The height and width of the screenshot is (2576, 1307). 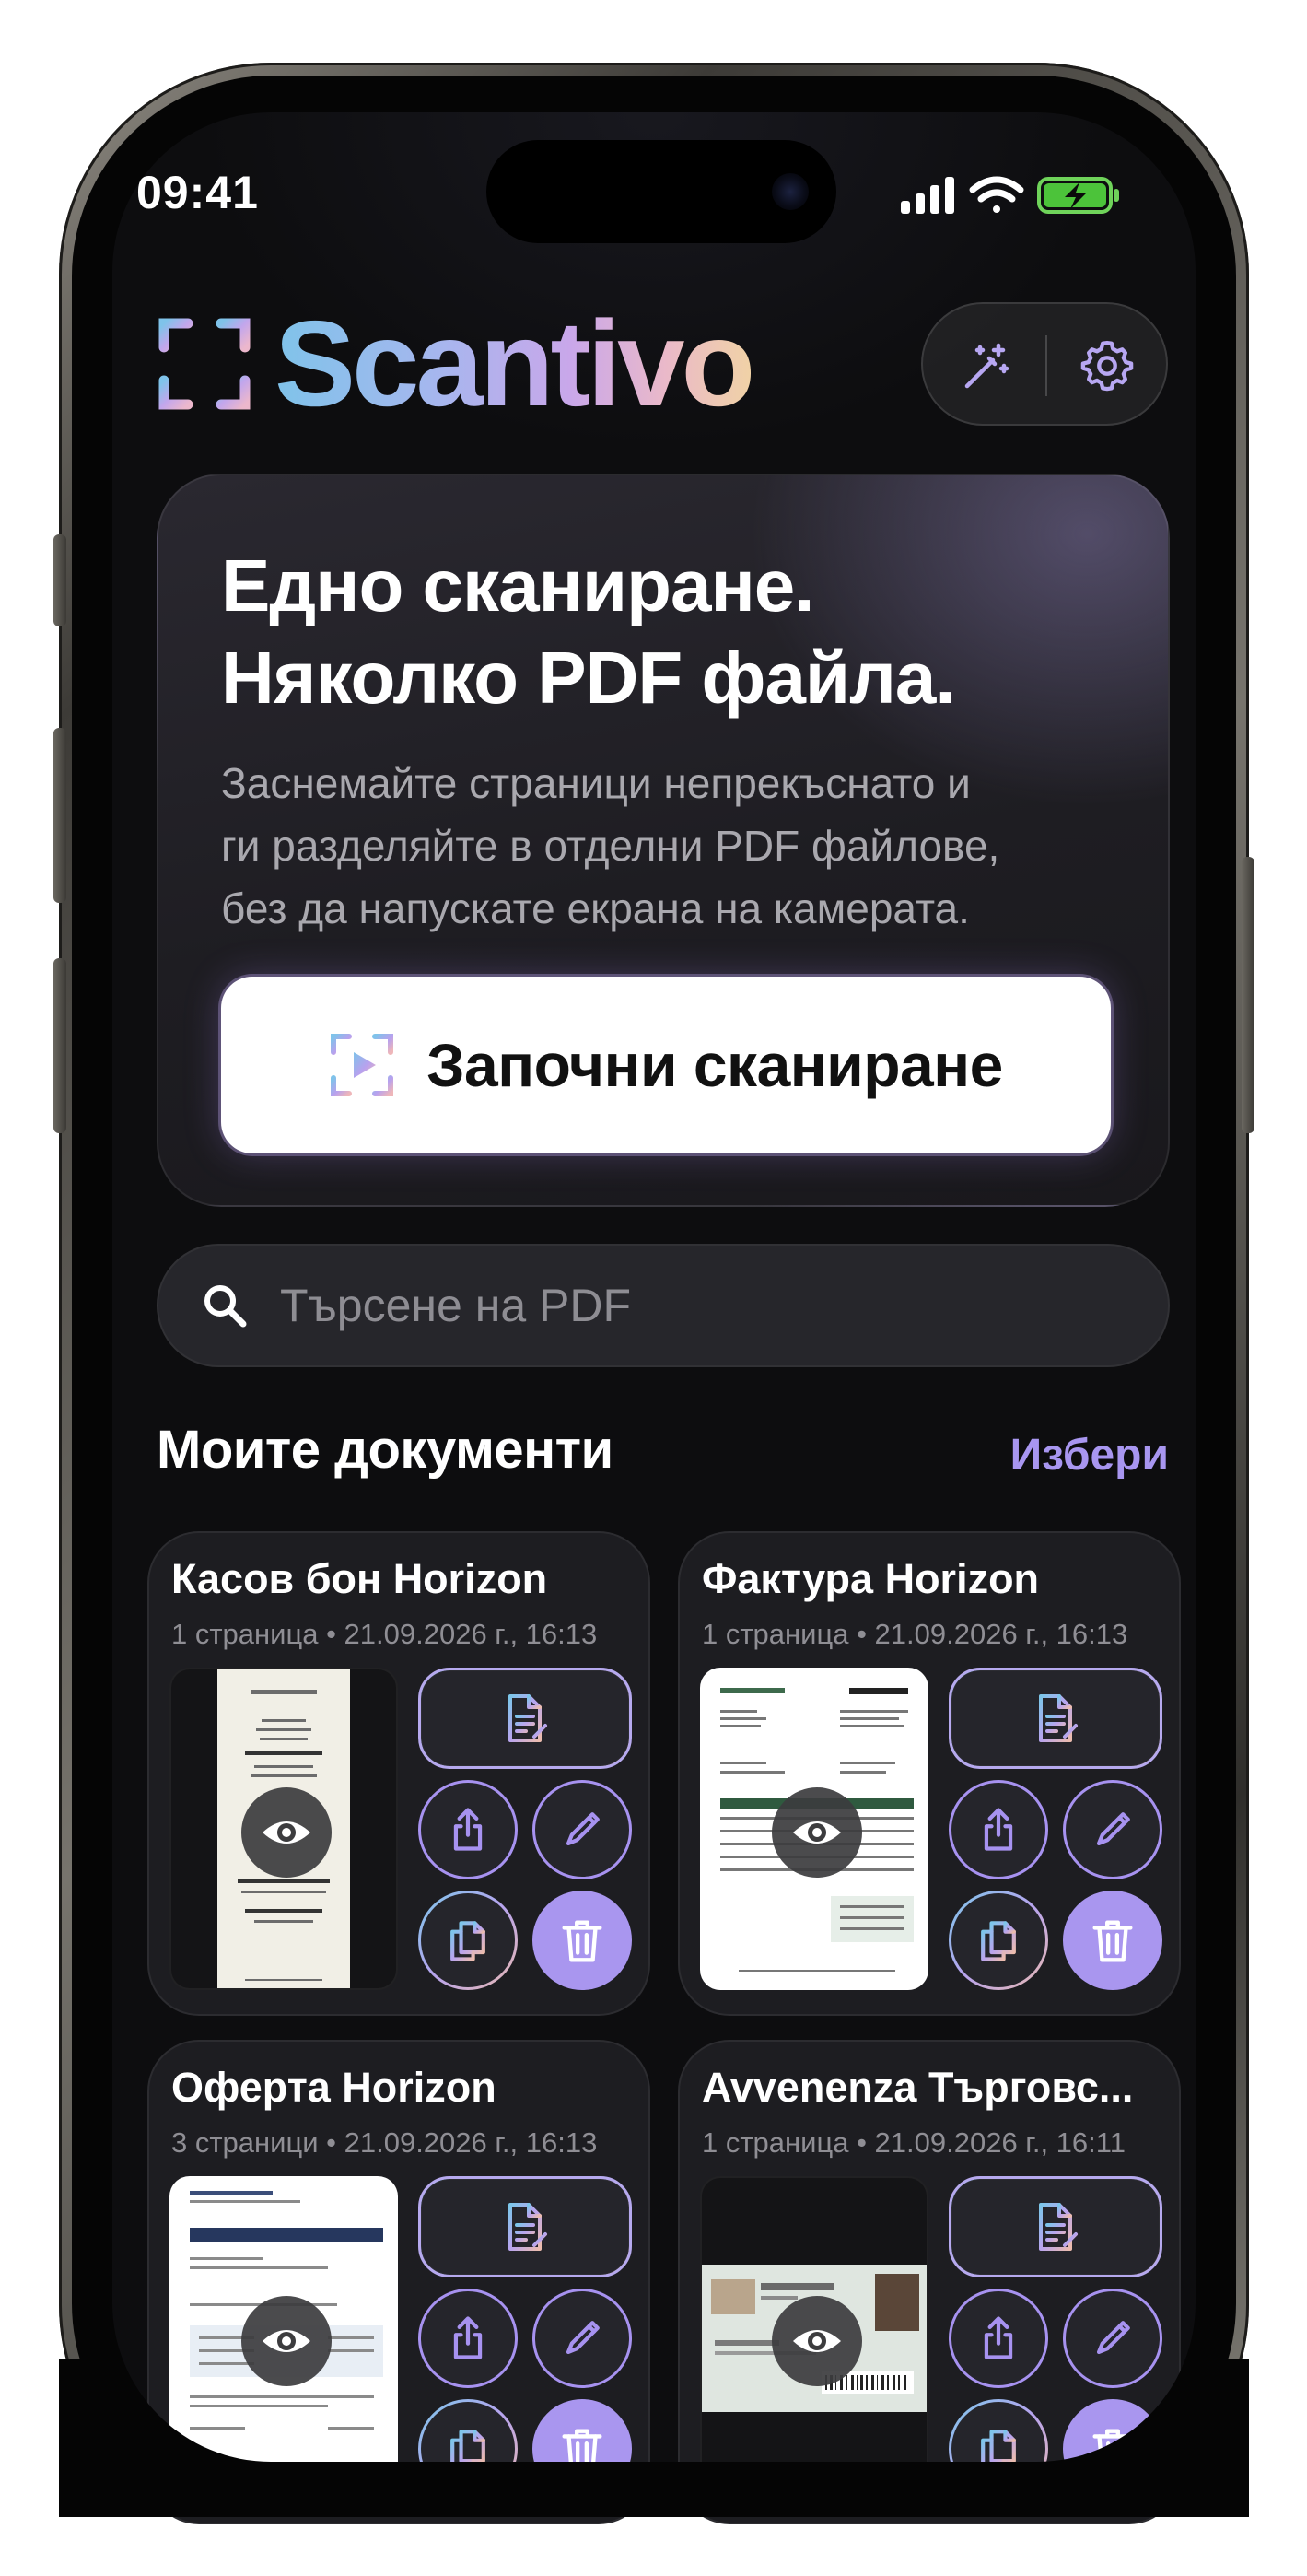 What do you see at coordinates (661, 191) in the screenshot?
I see `dynamic-island` at bounding box center [661, 191].